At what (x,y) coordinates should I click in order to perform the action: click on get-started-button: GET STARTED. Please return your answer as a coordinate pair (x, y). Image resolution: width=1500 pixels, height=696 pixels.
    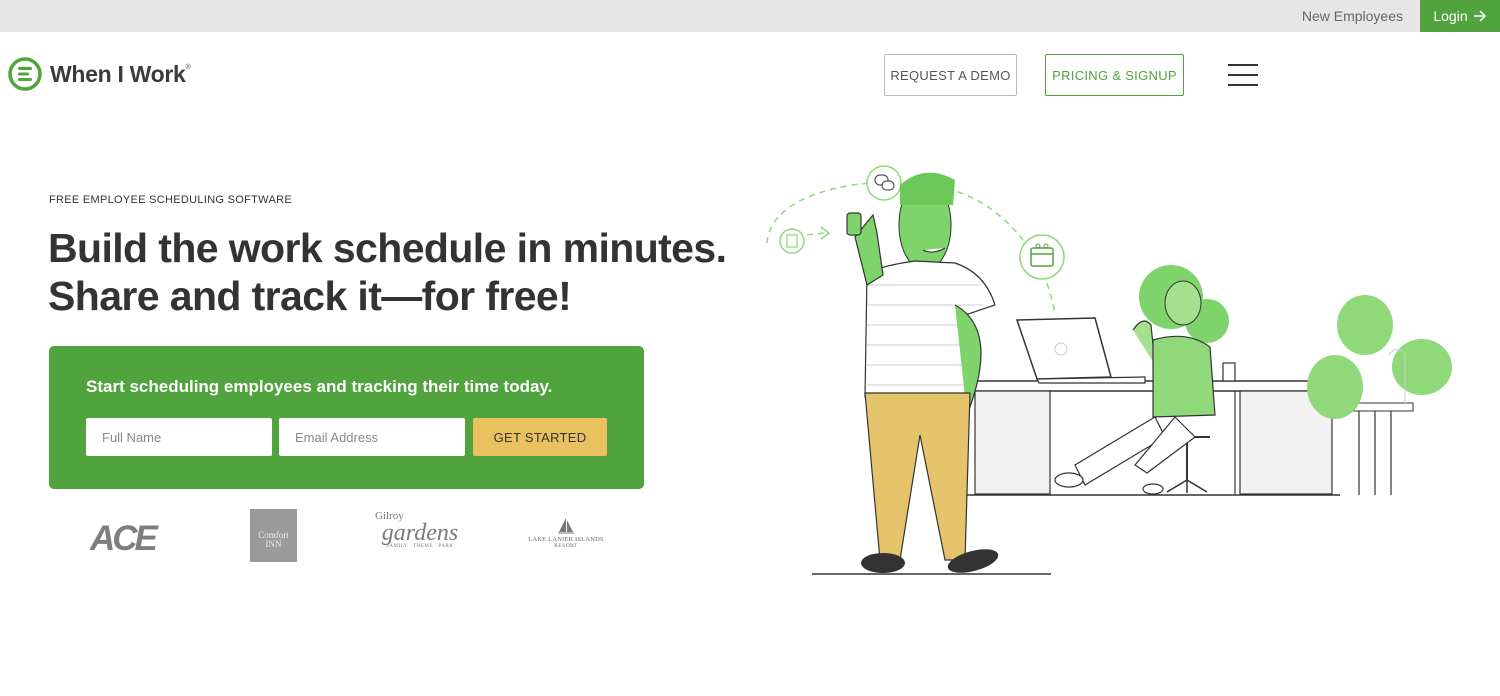
    Looking at the image, I should click on (540, 437).